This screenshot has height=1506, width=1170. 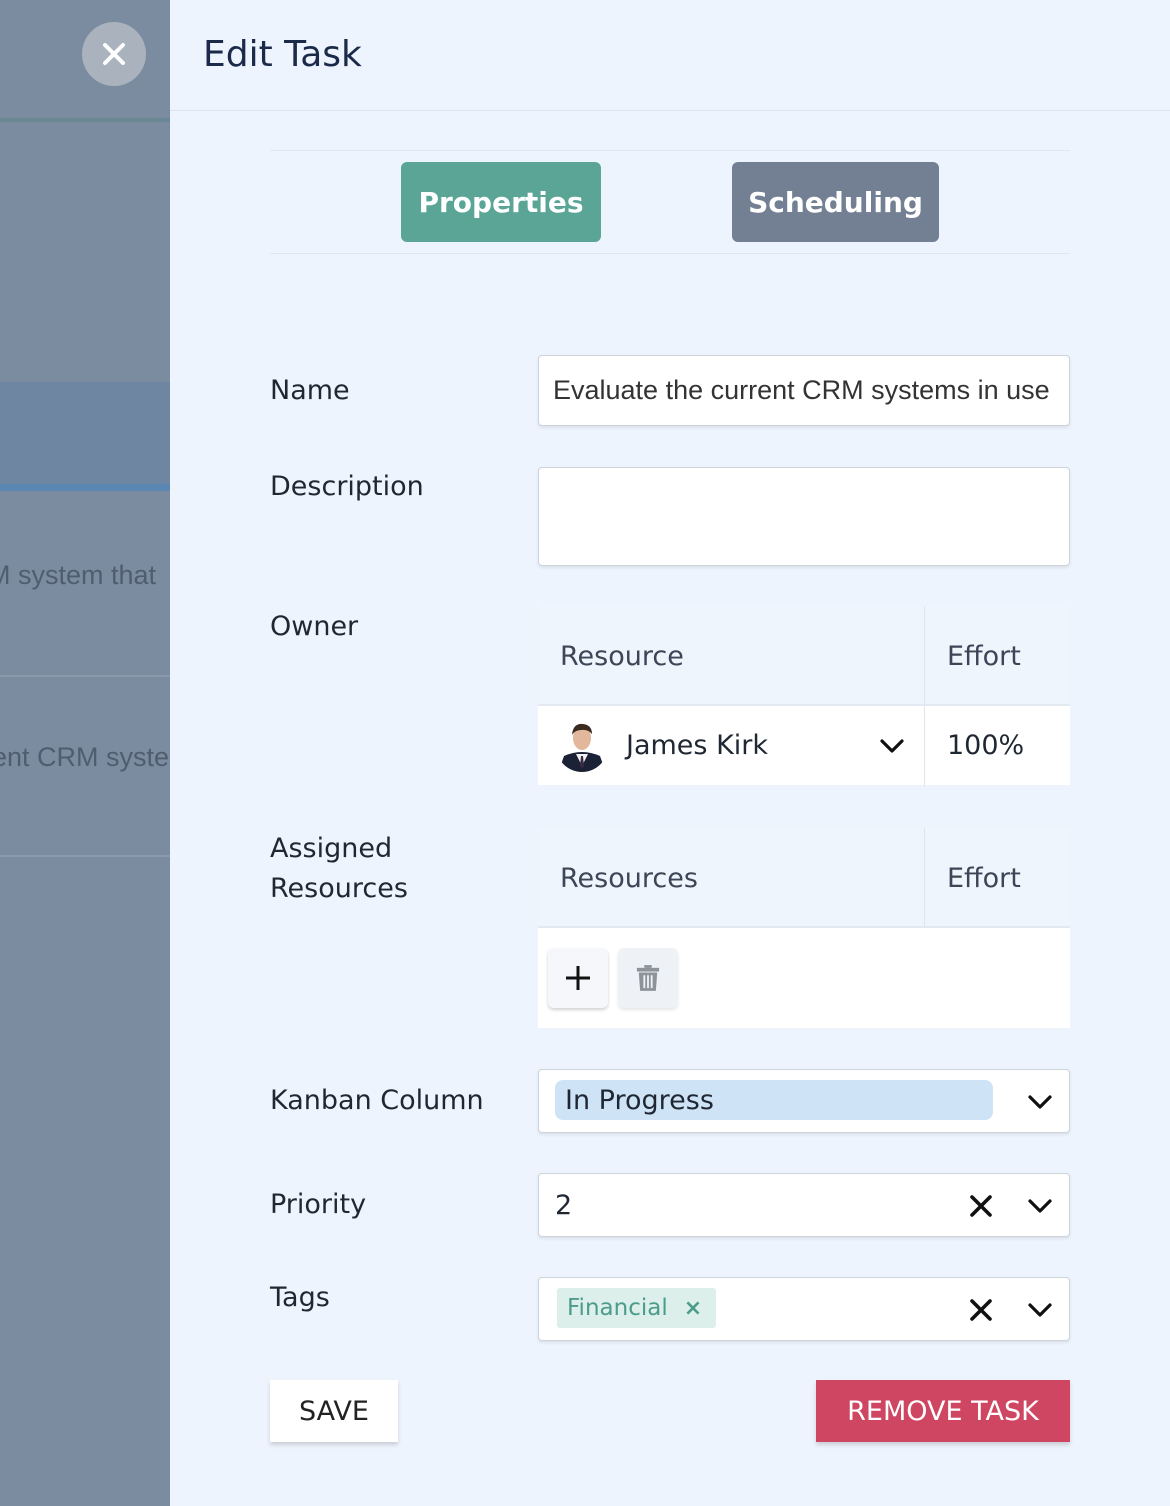 What do you see at coordinates (984, 878) in the screenshot?
I see `assigned-col-effort: Effort` at bounding box center [984, 878].